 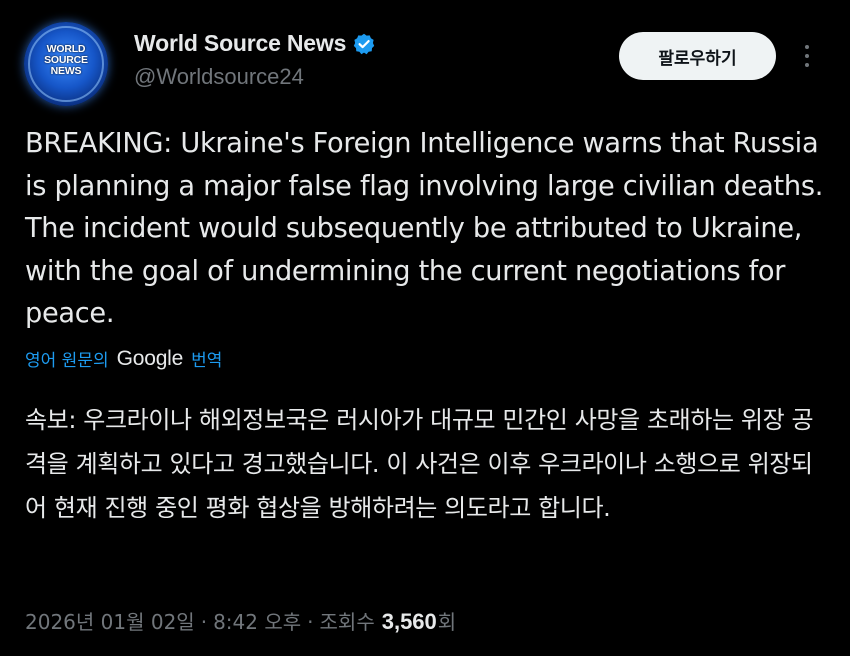 What do you see at coordinates (697, 56) in the screenshot?
I see `follow-button: 팔로우하기` at bounding box center [697, 56].